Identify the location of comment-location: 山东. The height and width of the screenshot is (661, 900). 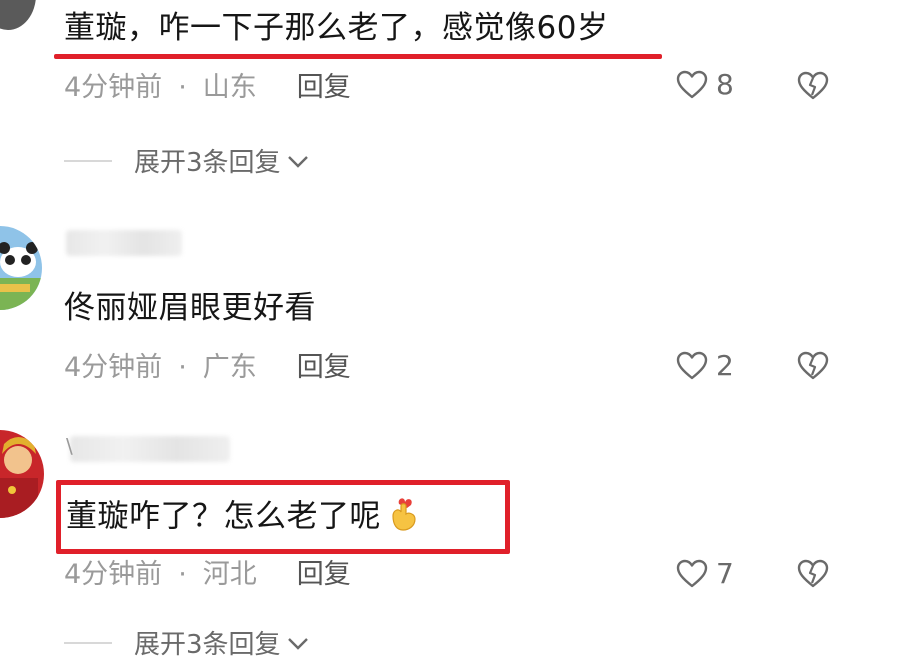
(229, 87).